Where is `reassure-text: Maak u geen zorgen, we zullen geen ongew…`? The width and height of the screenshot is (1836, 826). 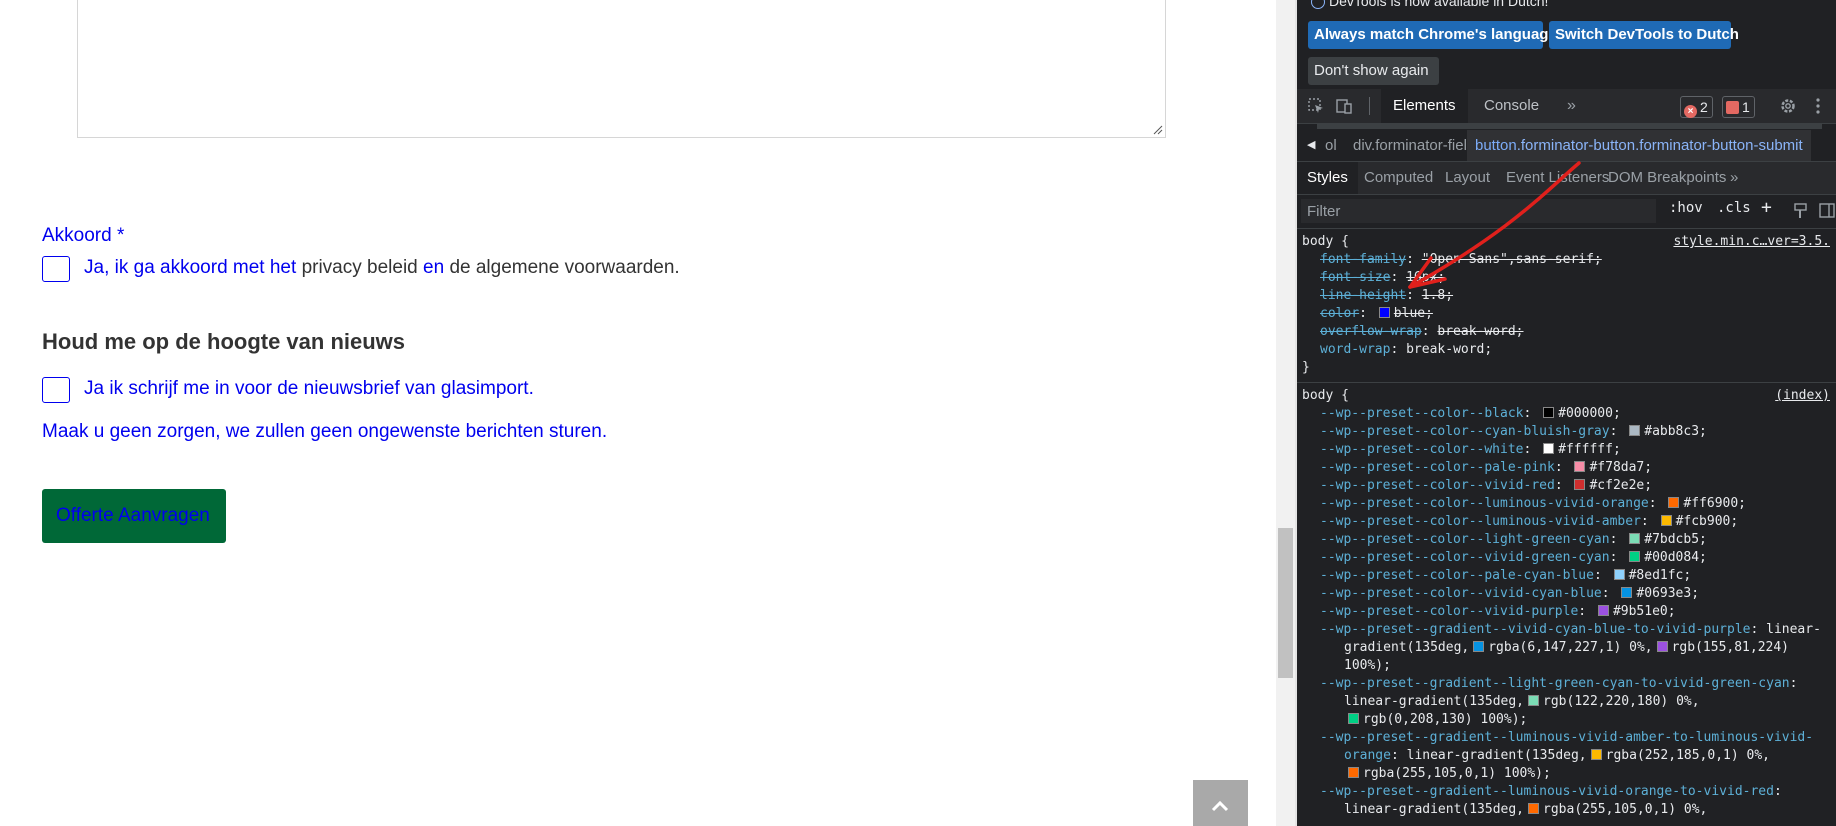 reassure-text: Maak u geen zorgen, we zullen geen ongew… is located at coordinates (325, 431).